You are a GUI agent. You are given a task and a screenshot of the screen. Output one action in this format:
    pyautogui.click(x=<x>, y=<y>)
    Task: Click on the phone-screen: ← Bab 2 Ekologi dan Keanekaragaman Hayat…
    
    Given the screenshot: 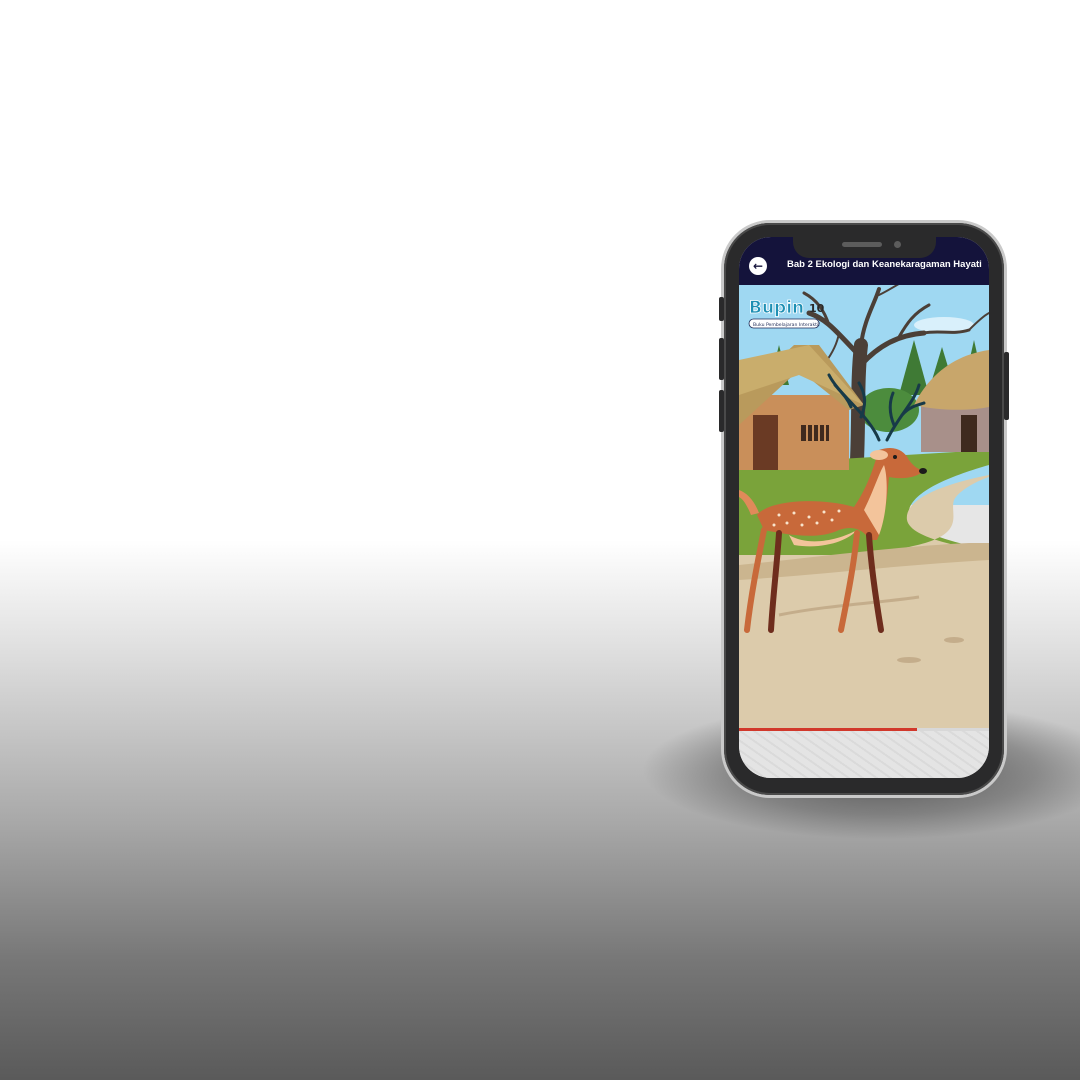 What is the action you would take?
    pyautogui.click(x=864, y=507)
    